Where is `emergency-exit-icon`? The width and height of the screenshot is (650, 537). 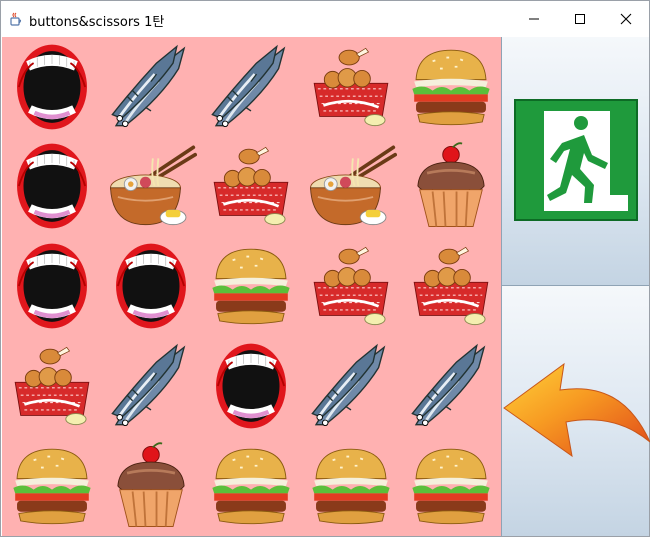 emergency-exit-icon is located at coordinates (576, 160).